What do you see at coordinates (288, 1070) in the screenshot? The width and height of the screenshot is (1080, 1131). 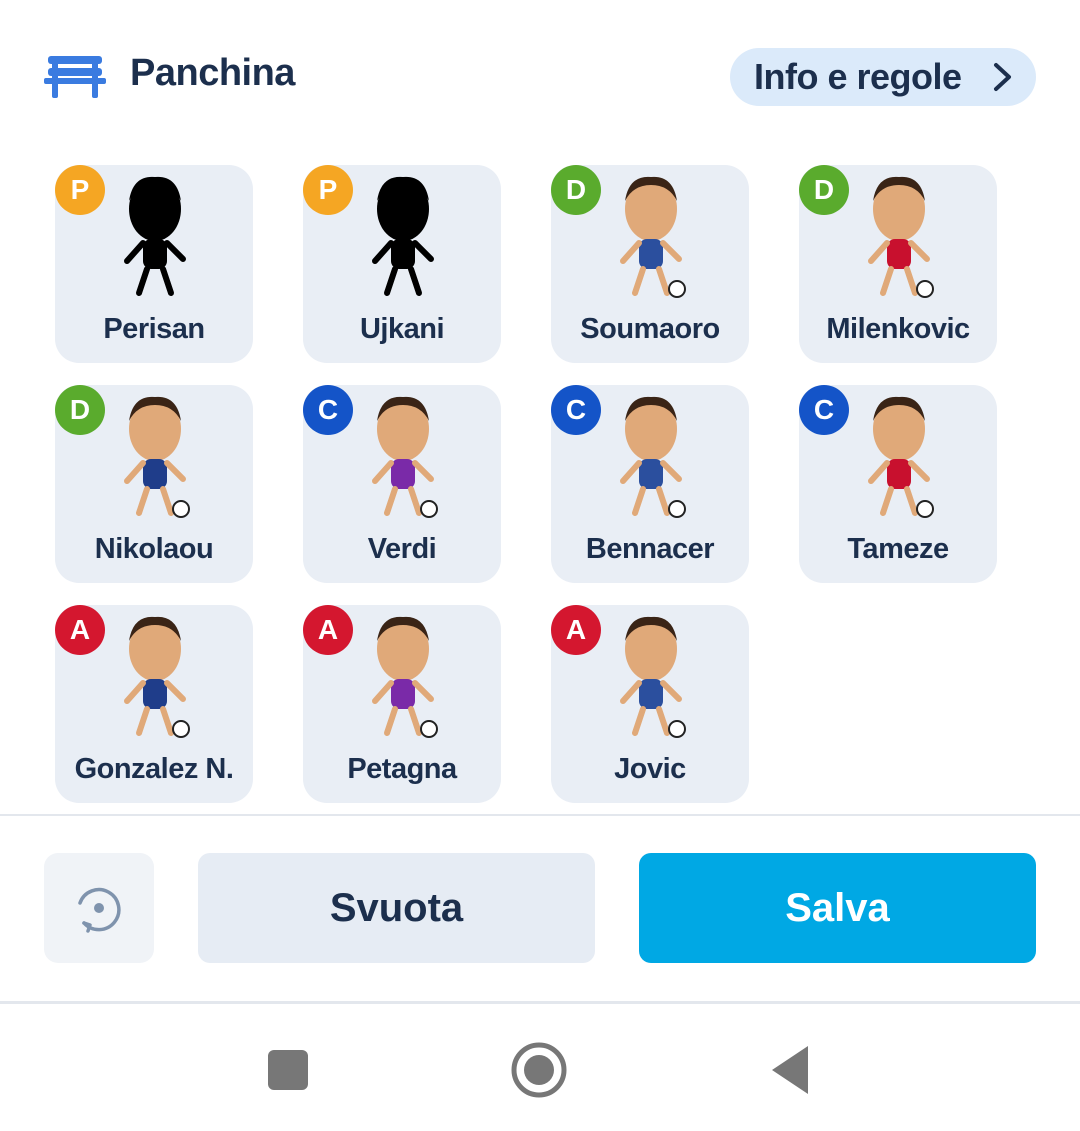 I see `recents-square-icon` at bounding box center [288, 1070].